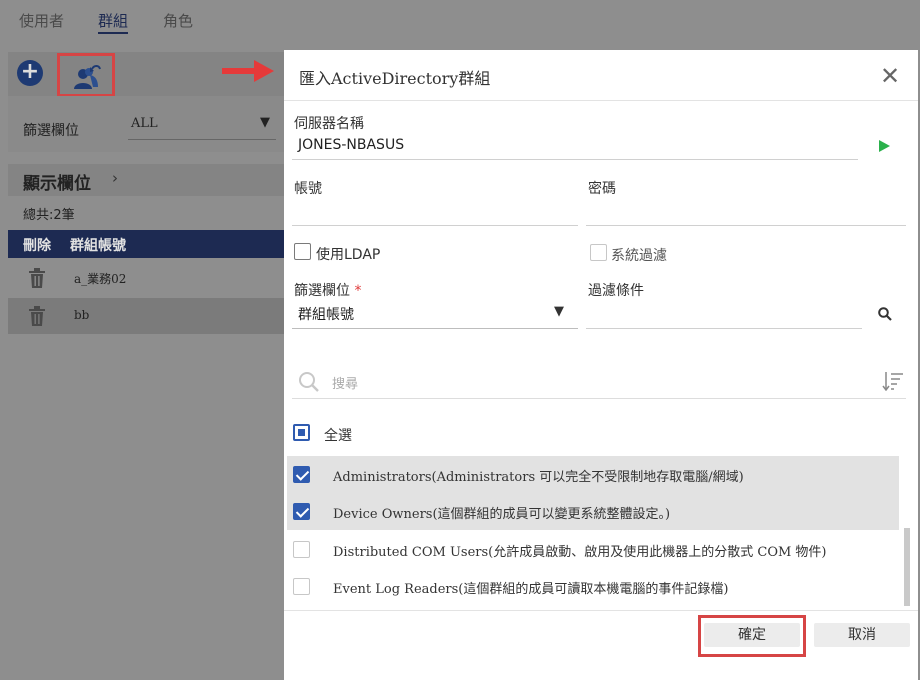  Describe the element at coordinates (435, 328) in the screenshot. I see `filter-field-underline` at that location.